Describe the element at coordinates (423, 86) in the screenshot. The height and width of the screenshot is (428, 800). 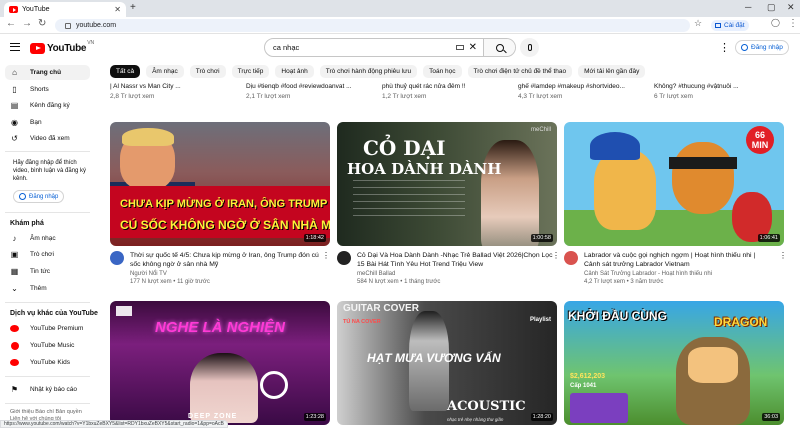
I see `video-title: phù thuỷ quét rác nửa đêm !!` at that location.